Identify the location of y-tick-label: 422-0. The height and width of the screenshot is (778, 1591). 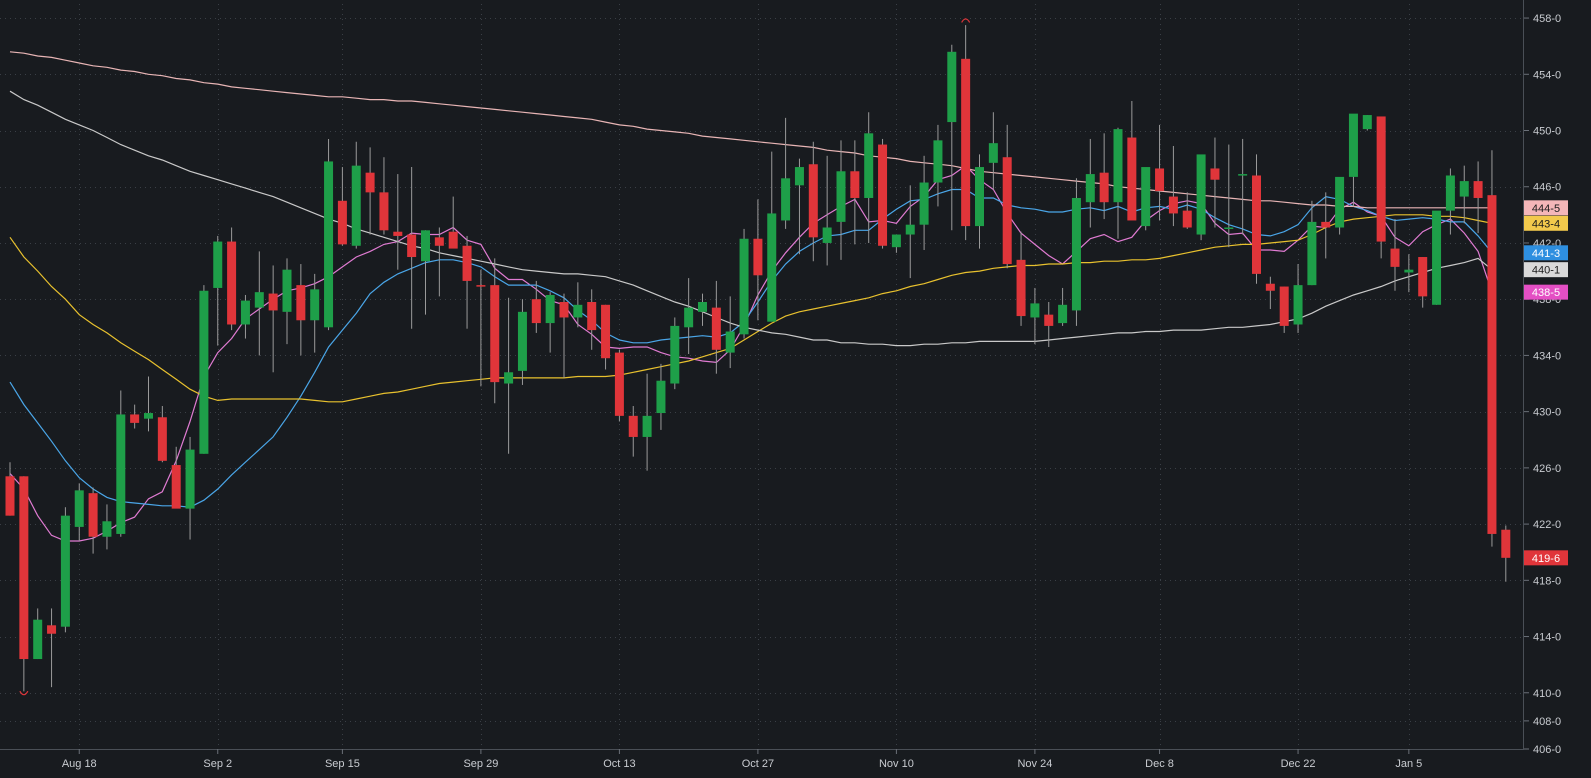
(1547, 525).